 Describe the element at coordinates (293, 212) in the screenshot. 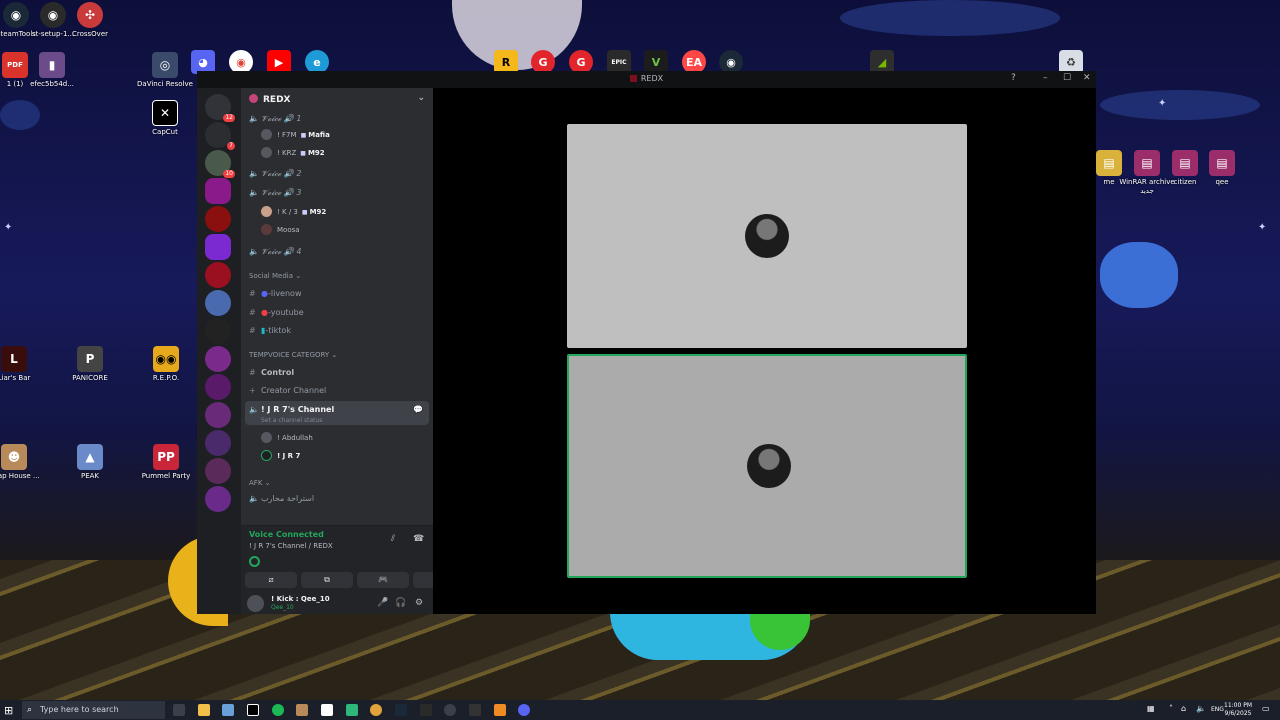

I see `voice-member: ! K / 3M92` at that location.